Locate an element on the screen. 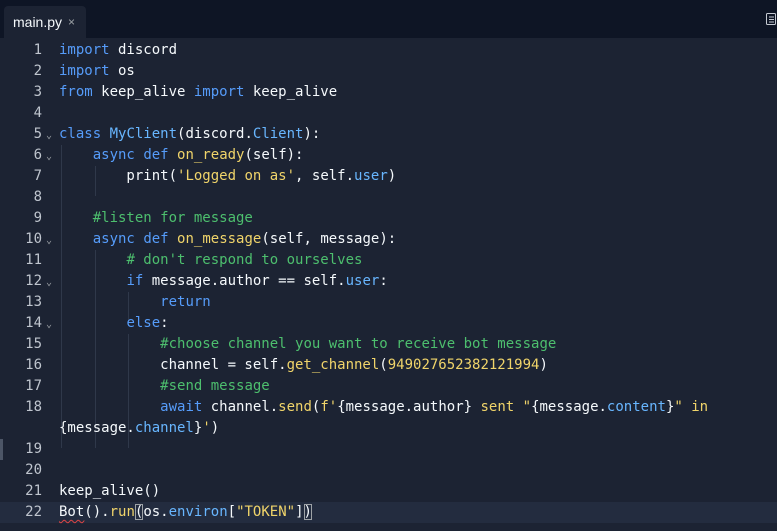 The height and width of the screenshot is (531, 777). code-line: 4 is located at coordinates (388, 113).